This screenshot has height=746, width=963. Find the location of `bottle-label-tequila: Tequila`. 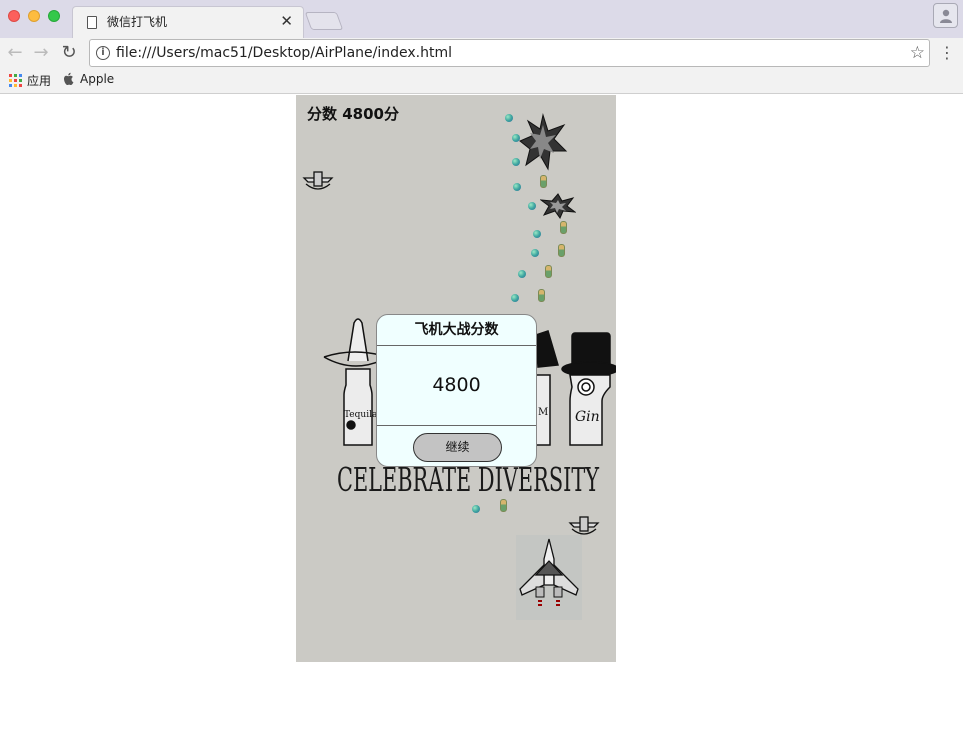

bottle-label-tequila: Tequila is located at coordinates (361, 415).